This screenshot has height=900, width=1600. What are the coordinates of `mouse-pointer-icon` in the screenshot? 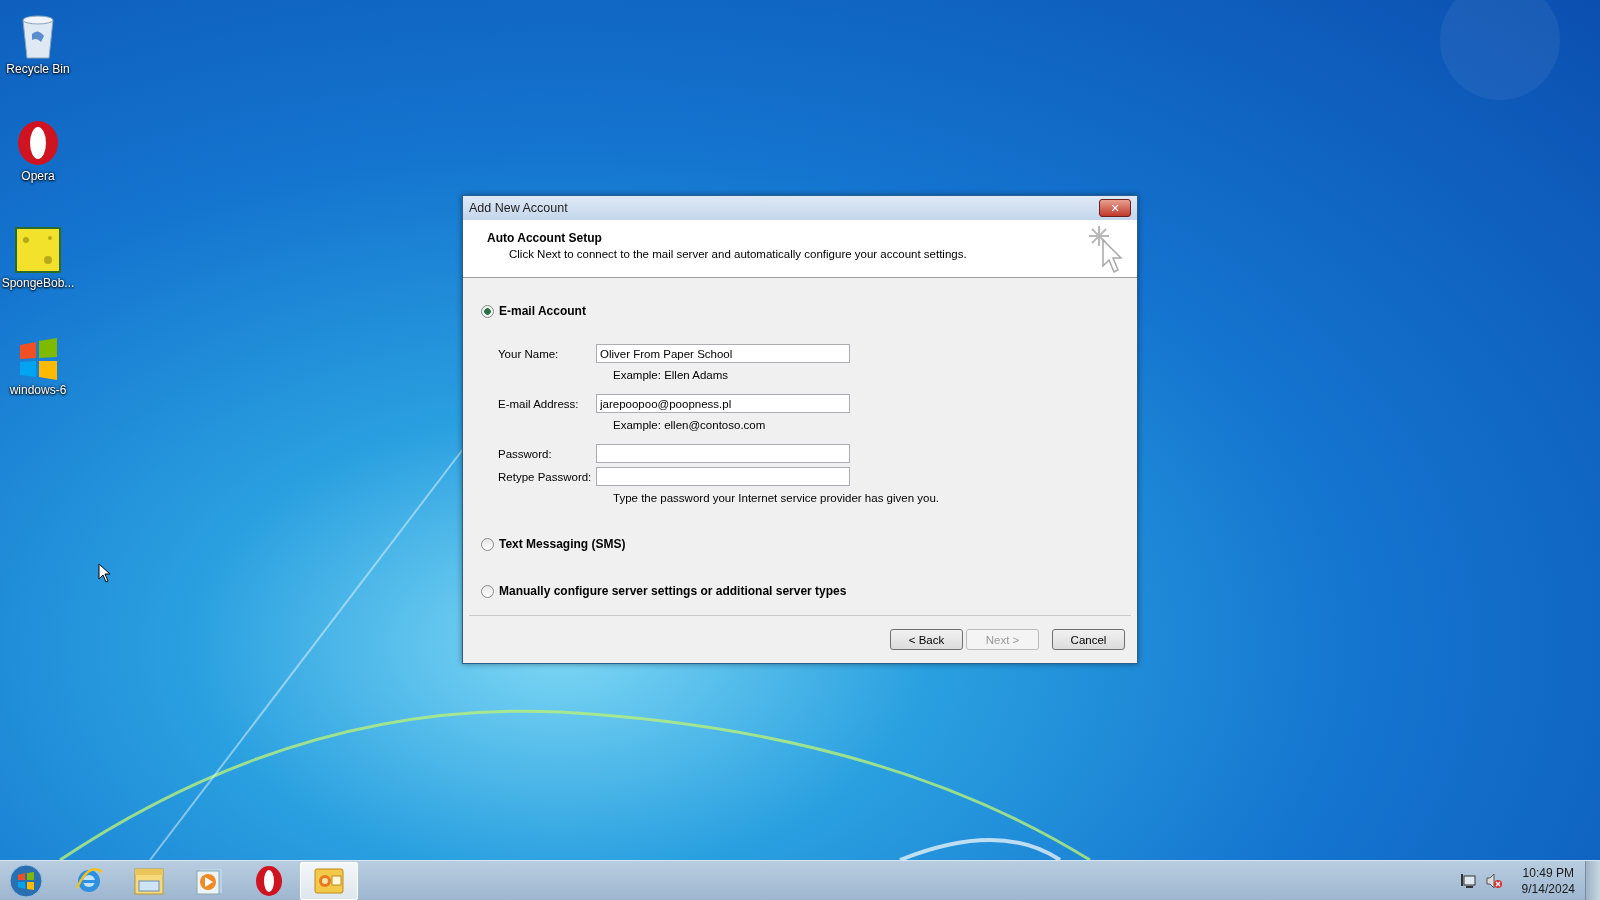 It's located at (105, 573).